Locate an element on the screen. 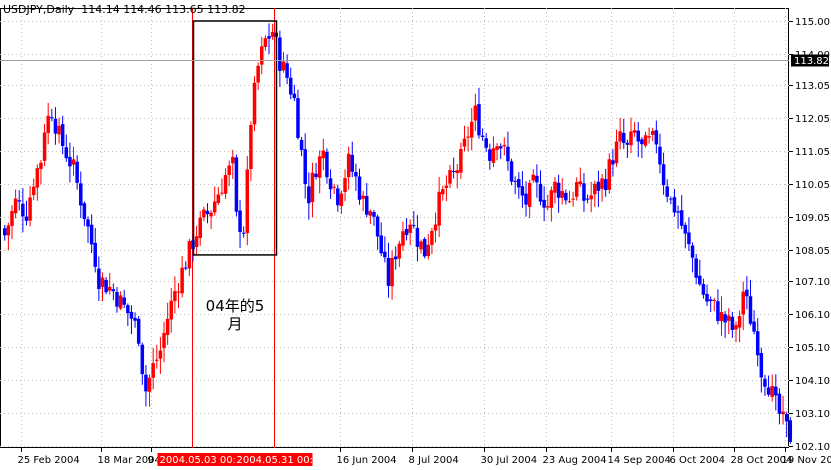 The width and height of the screenshot is (831, 470). highlight-box is located at coordinates (235, 138).